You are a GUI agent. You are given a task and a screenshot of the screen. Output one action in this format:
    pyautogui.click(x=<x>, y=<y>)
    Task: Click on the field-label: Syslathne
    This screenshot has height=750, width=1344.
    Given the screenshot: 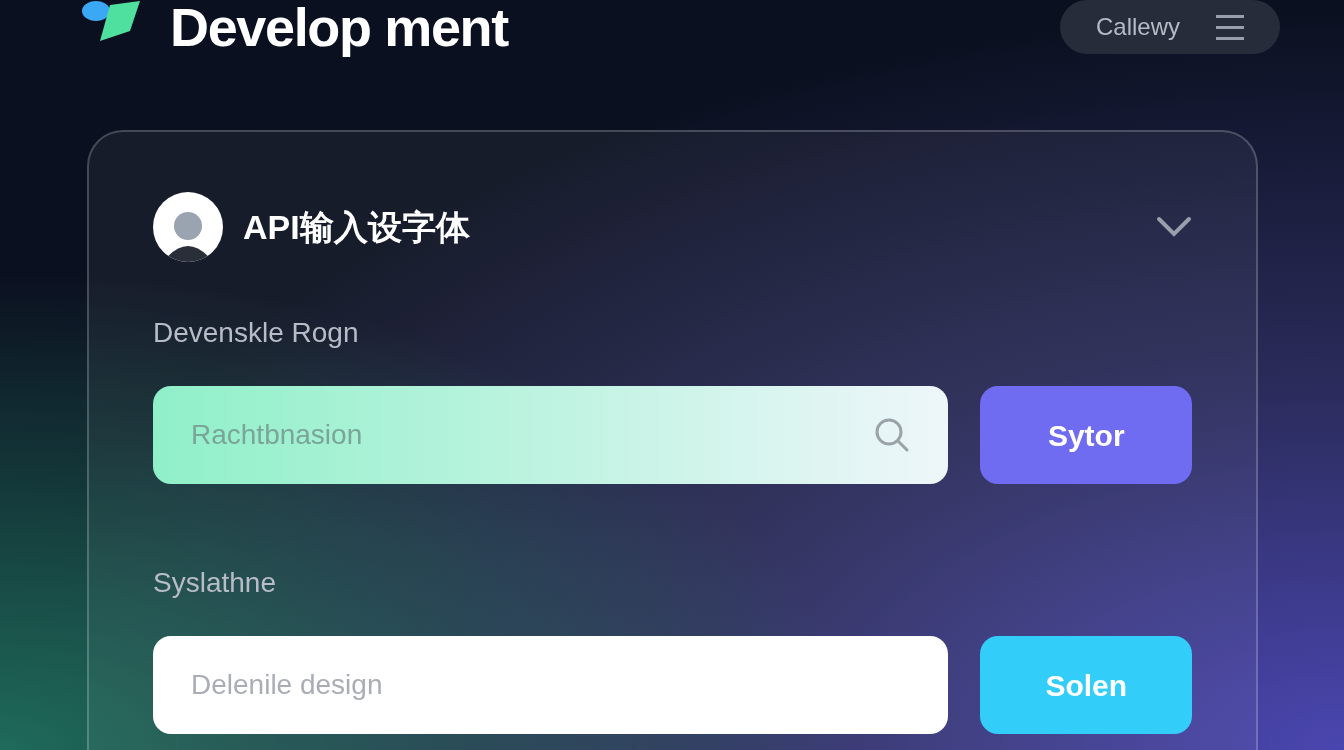 What is the action you would take?
    pyautogui.click(x=215, y=583)
    